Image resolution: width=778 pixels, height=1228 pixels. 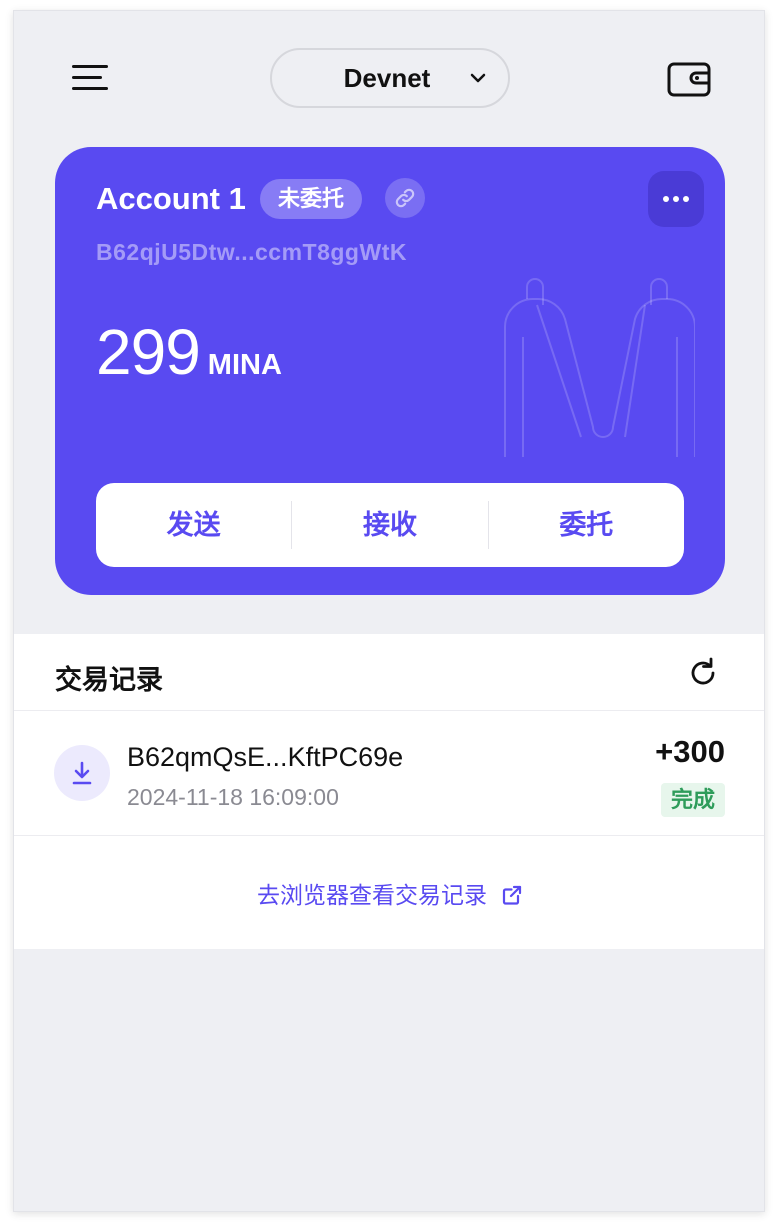 I want to click on account-name: Account 1, so click(x=171, y=198).